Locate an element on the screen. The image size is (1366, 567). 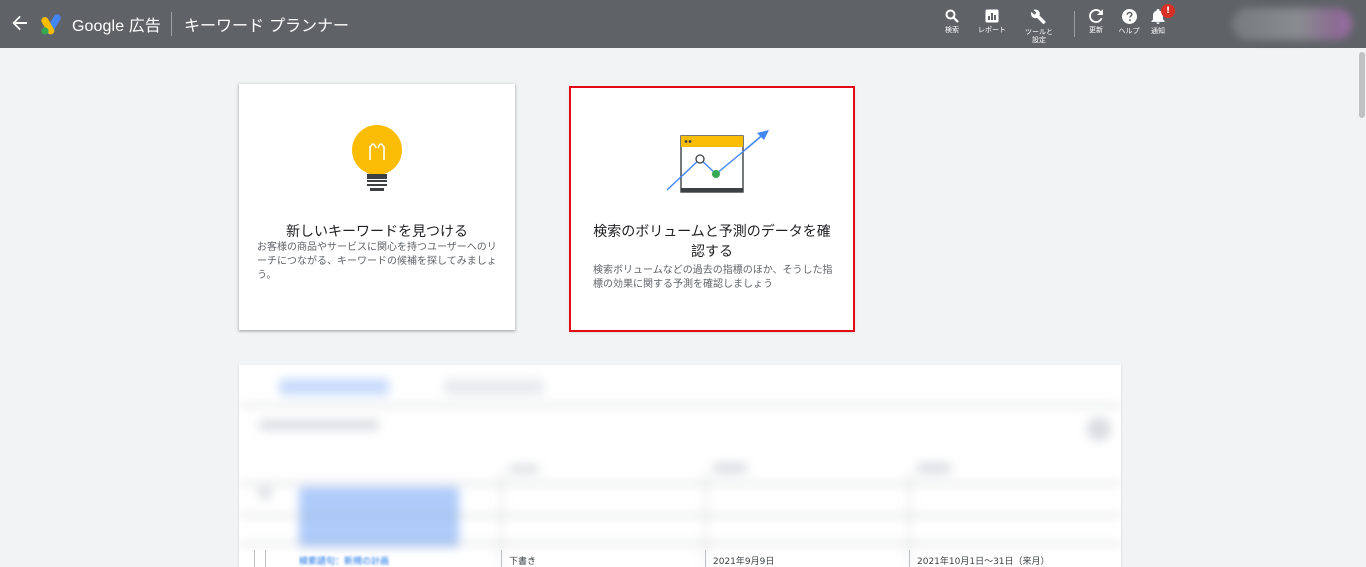
help-icon is located at coordinates (1129, 16).